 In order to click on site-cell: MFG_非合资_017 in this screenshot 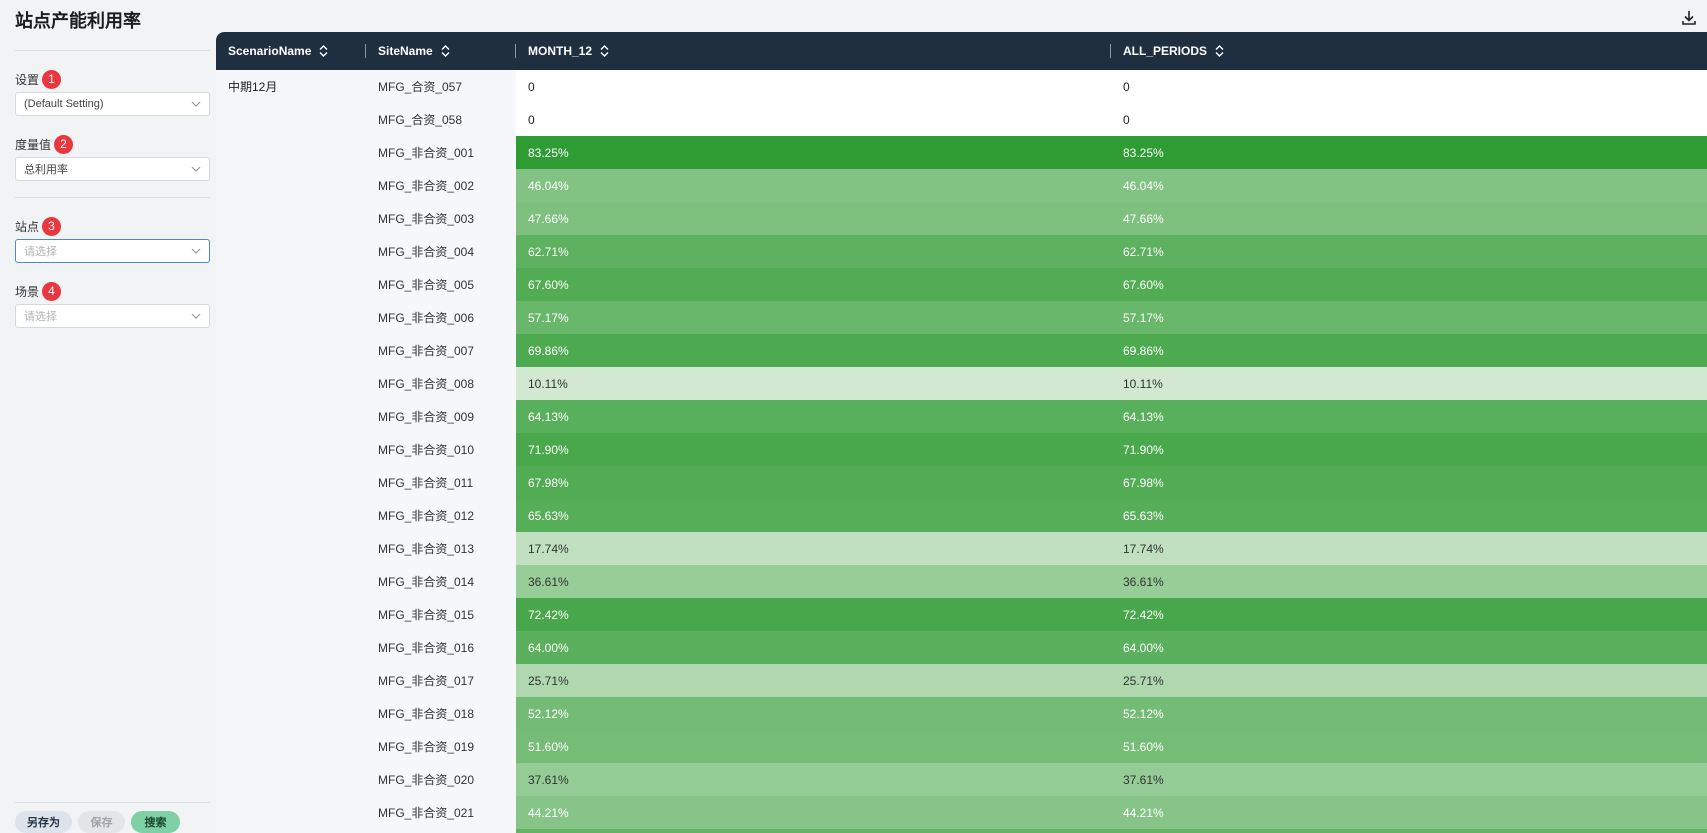, I will do `click(426, 681)`.